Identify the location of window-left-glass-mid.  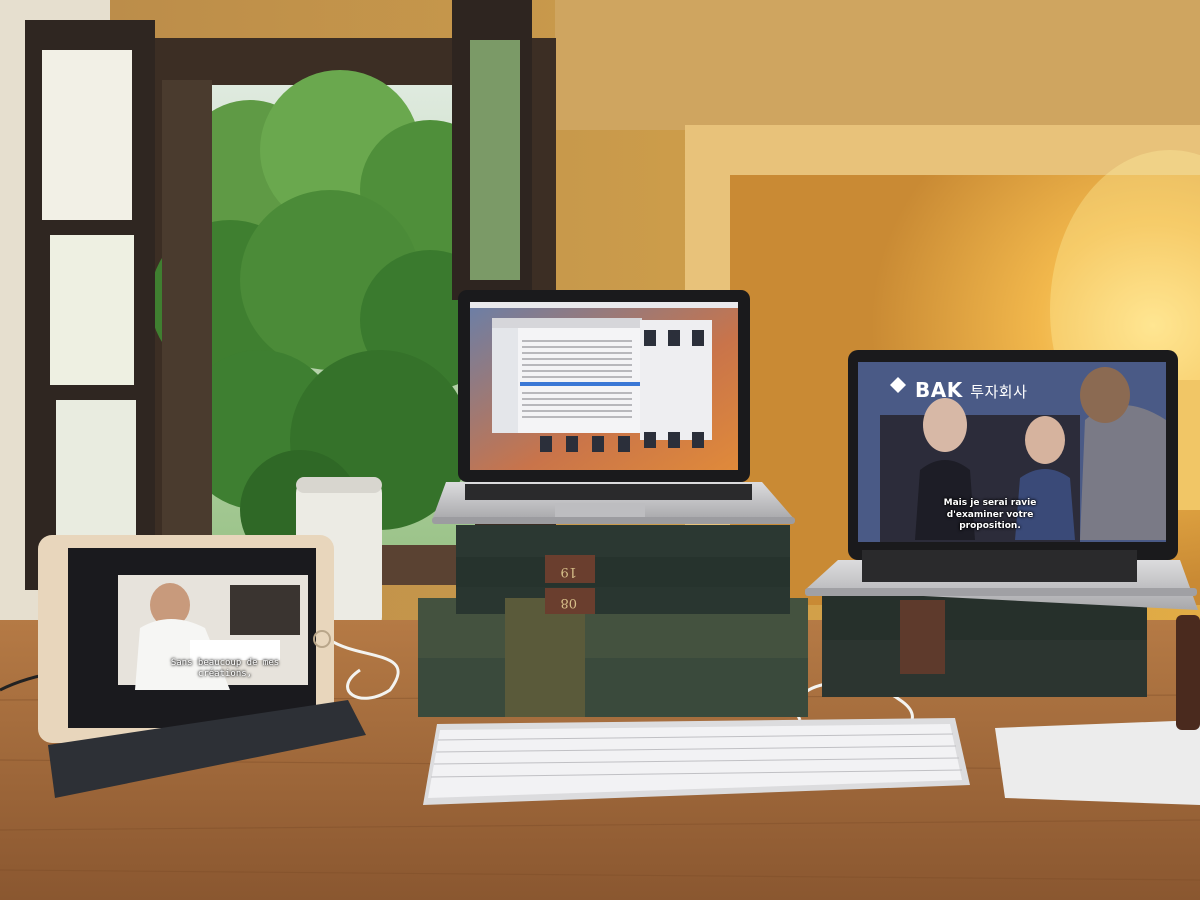
(92, 310).